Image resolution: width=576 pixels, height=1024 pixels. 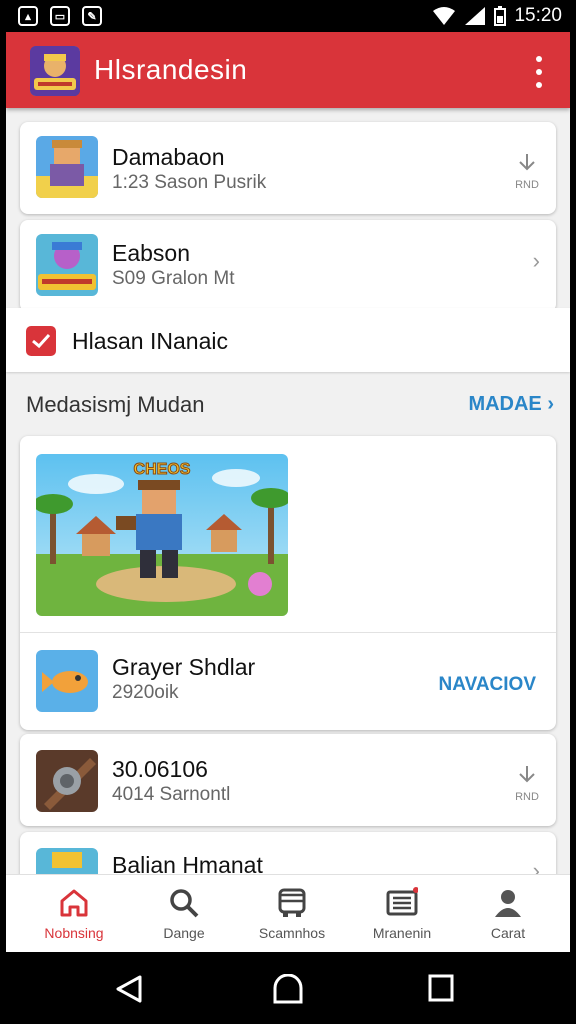 I want to click on list-item: 30.06106 4014 Sarnontl RND, so click(x=288, y=780).